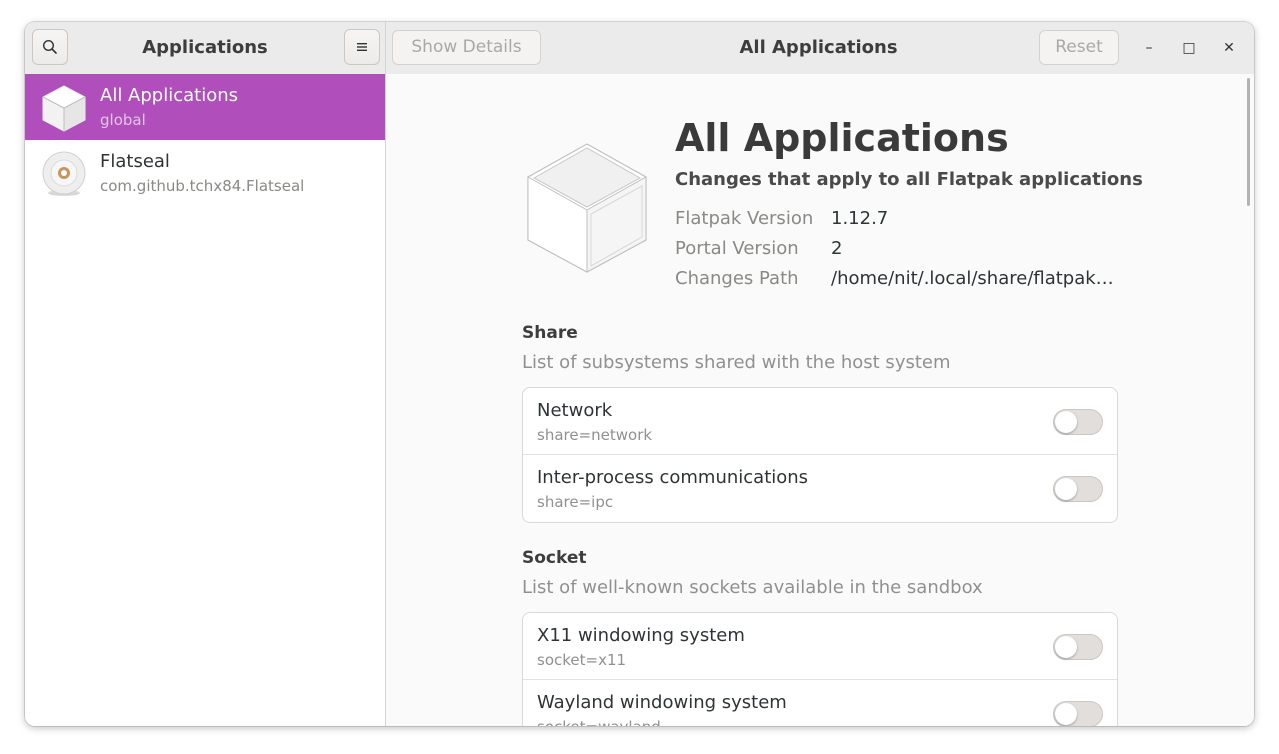  Describe the element at coordinates (599, 722) in the screenshot. I see `permission-key: socket=wayland` at that location.